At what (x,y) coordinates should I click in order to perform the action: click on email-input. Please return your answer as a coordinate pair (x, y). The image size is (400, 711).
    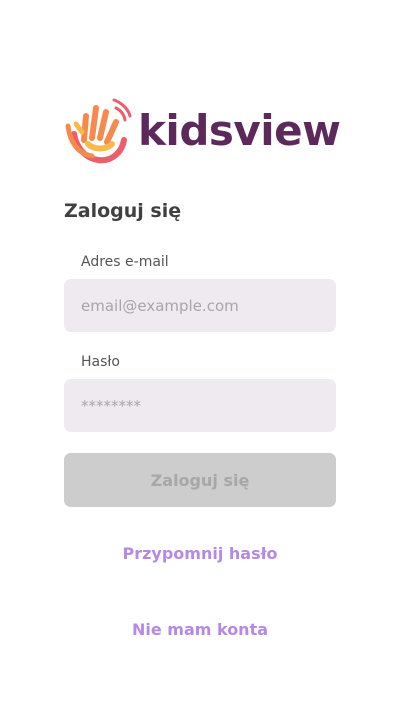
    Looking at the image, I should click on (200, 305).